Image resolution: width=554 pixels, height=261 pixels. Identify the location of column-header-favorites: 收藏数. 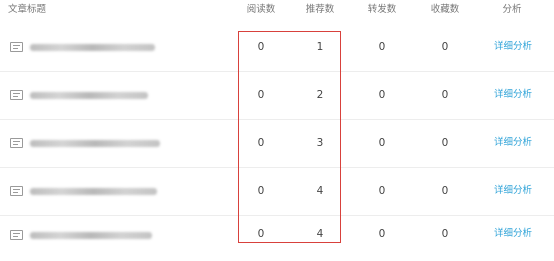
(445, 9).